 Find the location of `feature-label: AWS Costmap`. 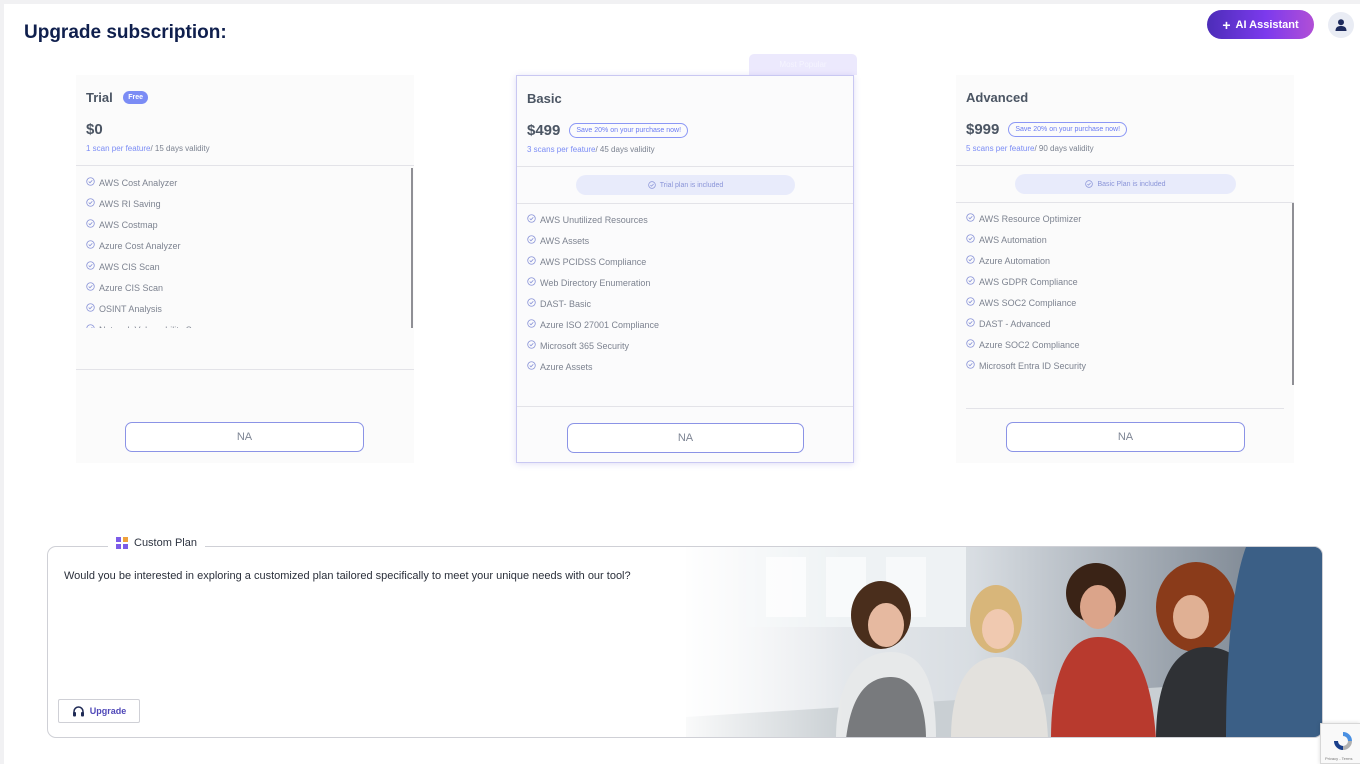

feature-label: AWS Costmap is located at coordinates (128, 224).